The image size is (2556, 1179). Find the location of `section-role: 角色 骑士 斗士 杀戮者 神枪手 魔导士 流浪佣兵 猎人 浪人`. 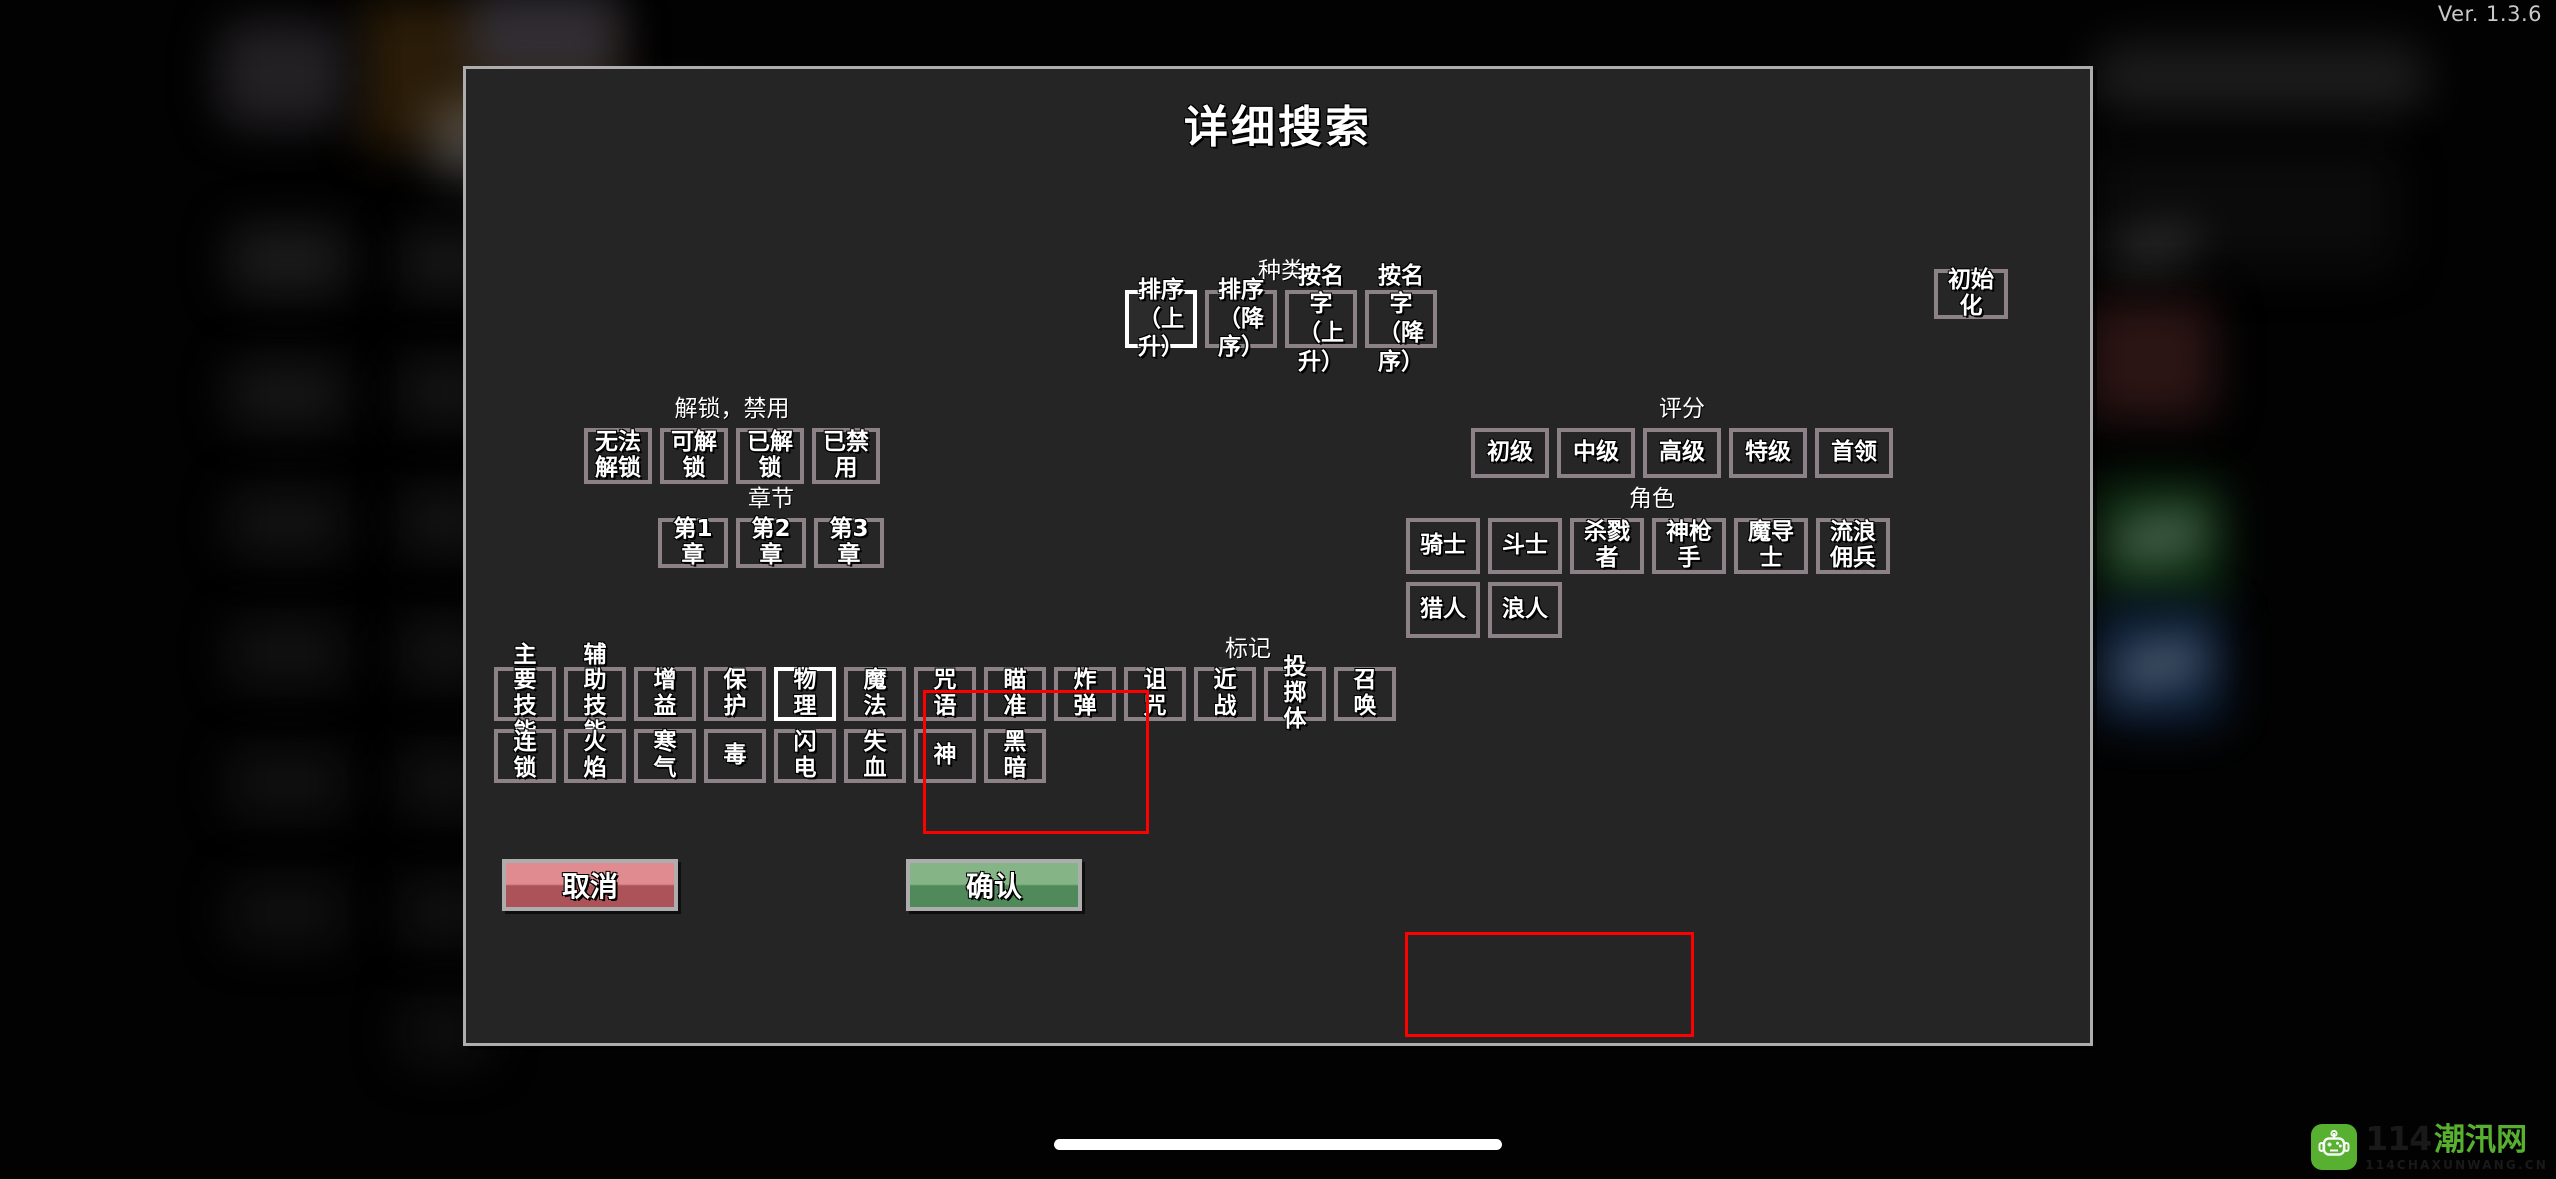

section-role: 角色 骑士 斗士 杀戮者 神枪手 魔导士 流浪佣兵 猎人 浪人 is located at coordinates (1652, 558).